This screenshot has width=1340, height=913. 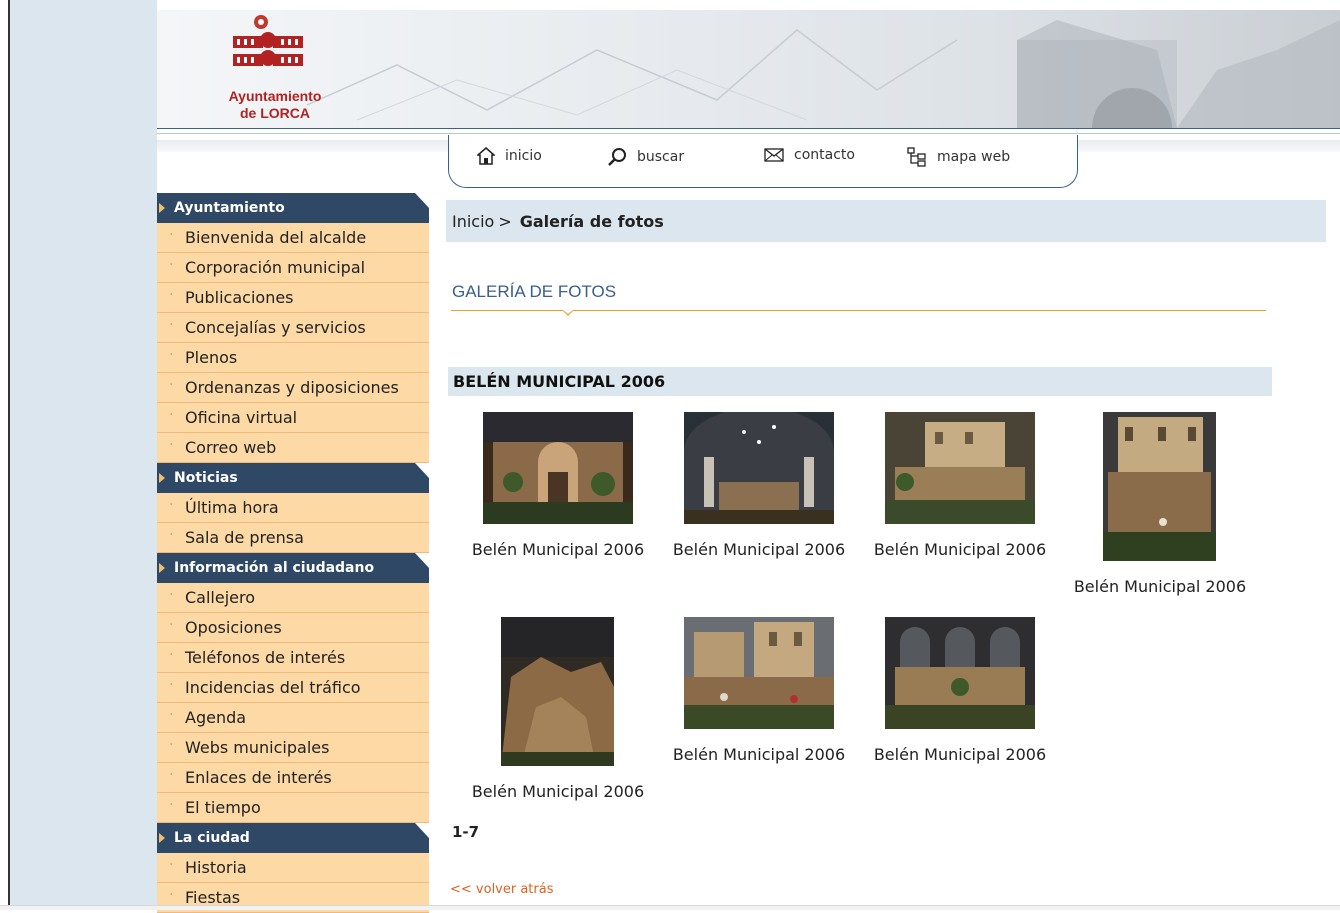 What do you see at coordinates (473, 221) in the screenshot?
I see `breadcrumb-home-link: Inicio` at bounding box center [473, 221].